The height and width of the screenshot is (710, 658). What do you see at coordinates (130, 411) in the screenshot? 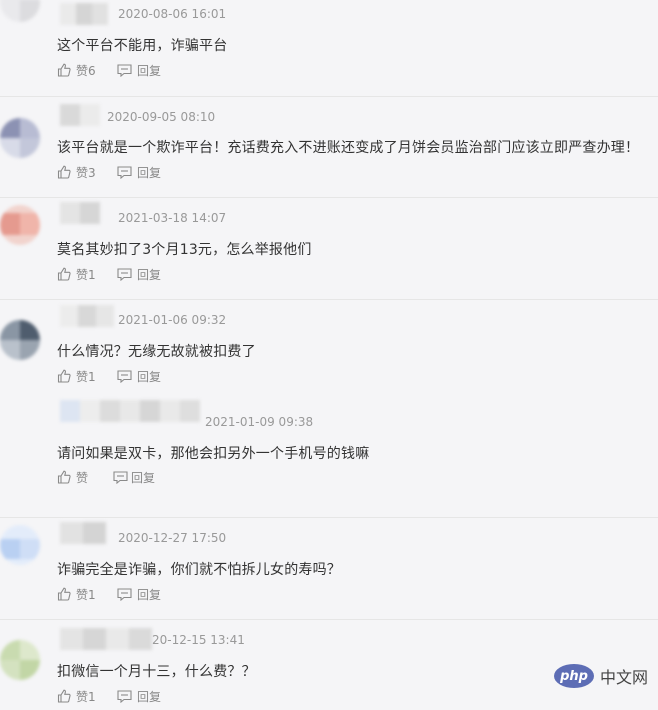
I see `reply-username` at bounding box center [130, 411].